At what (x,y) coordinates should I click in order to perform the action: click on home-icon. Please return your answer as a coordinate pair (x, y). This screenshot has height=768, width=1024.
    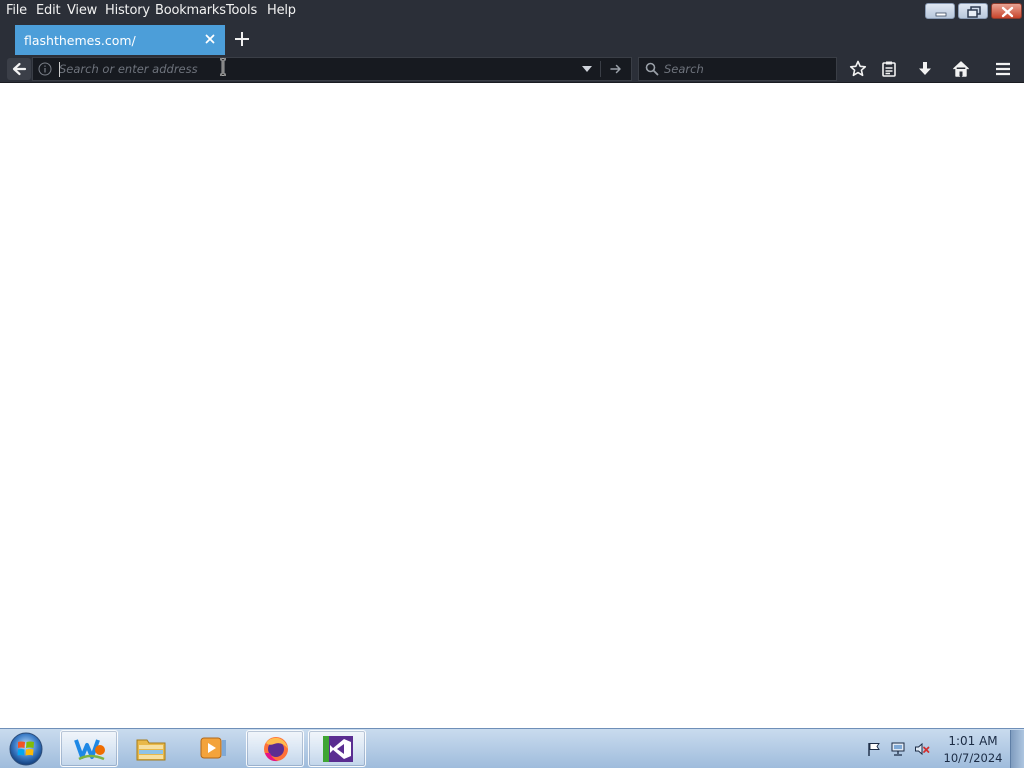
    Looking at the image, I should click on (961, 69).